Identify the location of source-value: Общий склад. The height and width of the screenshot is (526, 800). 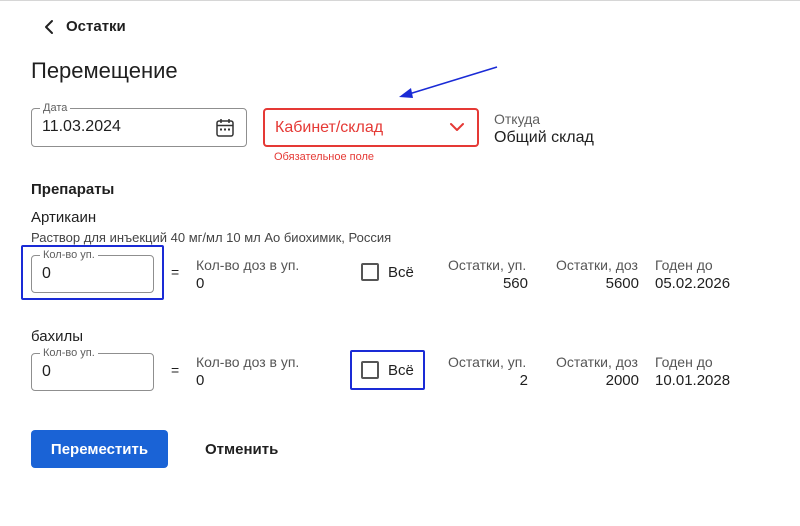
(544, 137).